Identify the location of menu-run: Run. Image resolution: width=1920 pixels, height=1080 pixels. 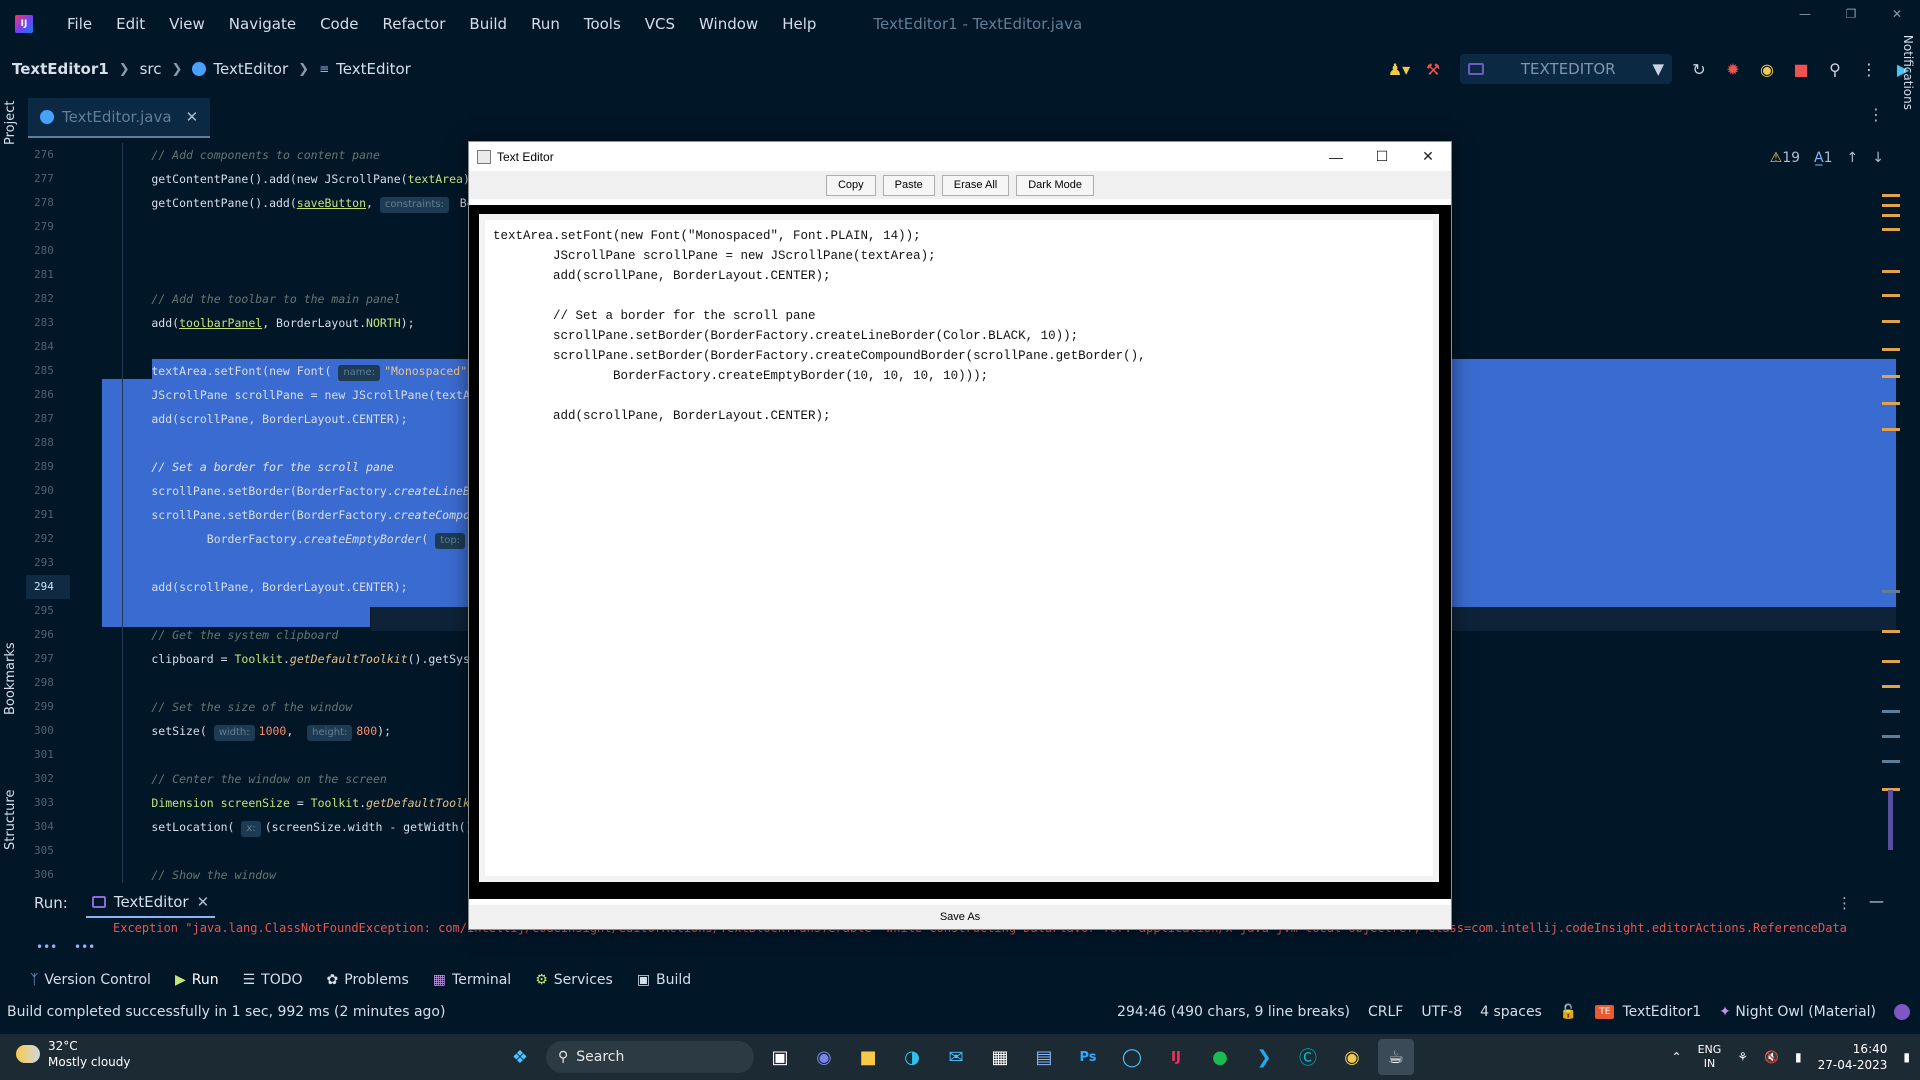
(545, 24).